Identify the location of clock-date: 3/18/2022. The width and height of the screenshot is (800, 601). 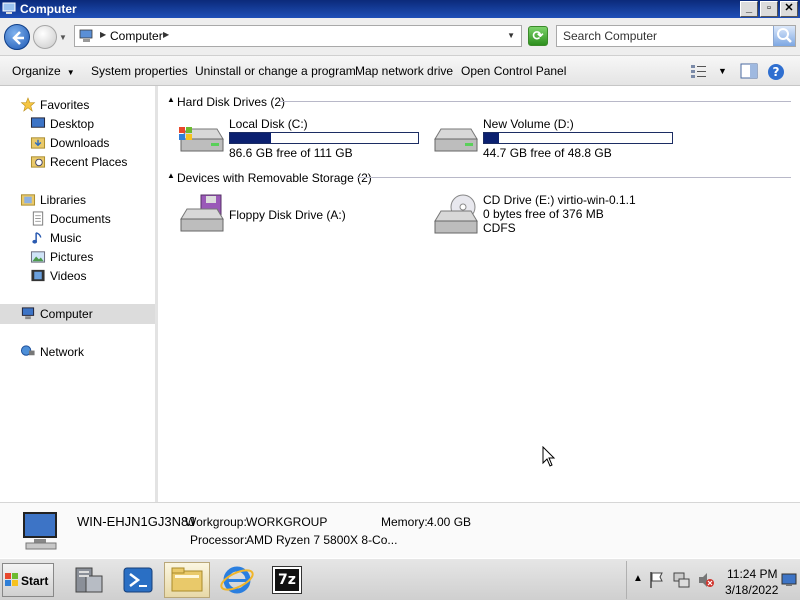
(751, 590).